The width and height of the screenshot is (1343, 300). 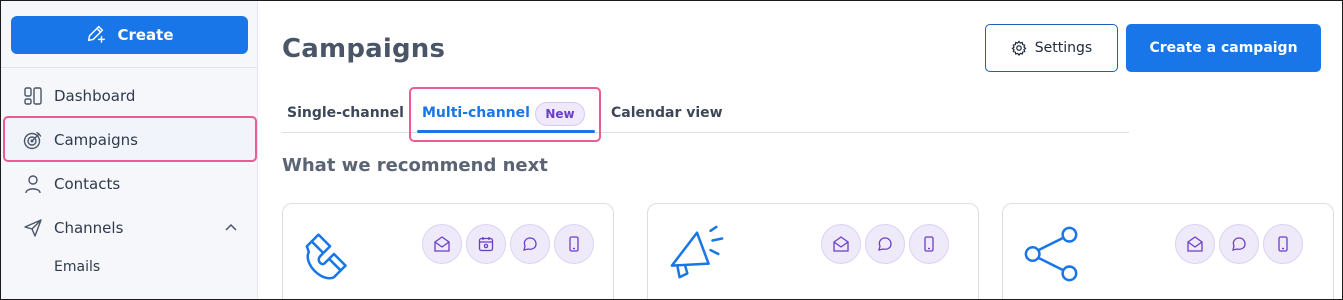 What do you see at coordinates (667, 113) in the screenshot?
I see `tab-calendar-view: Calendar view` at bounding box center [667, 113].